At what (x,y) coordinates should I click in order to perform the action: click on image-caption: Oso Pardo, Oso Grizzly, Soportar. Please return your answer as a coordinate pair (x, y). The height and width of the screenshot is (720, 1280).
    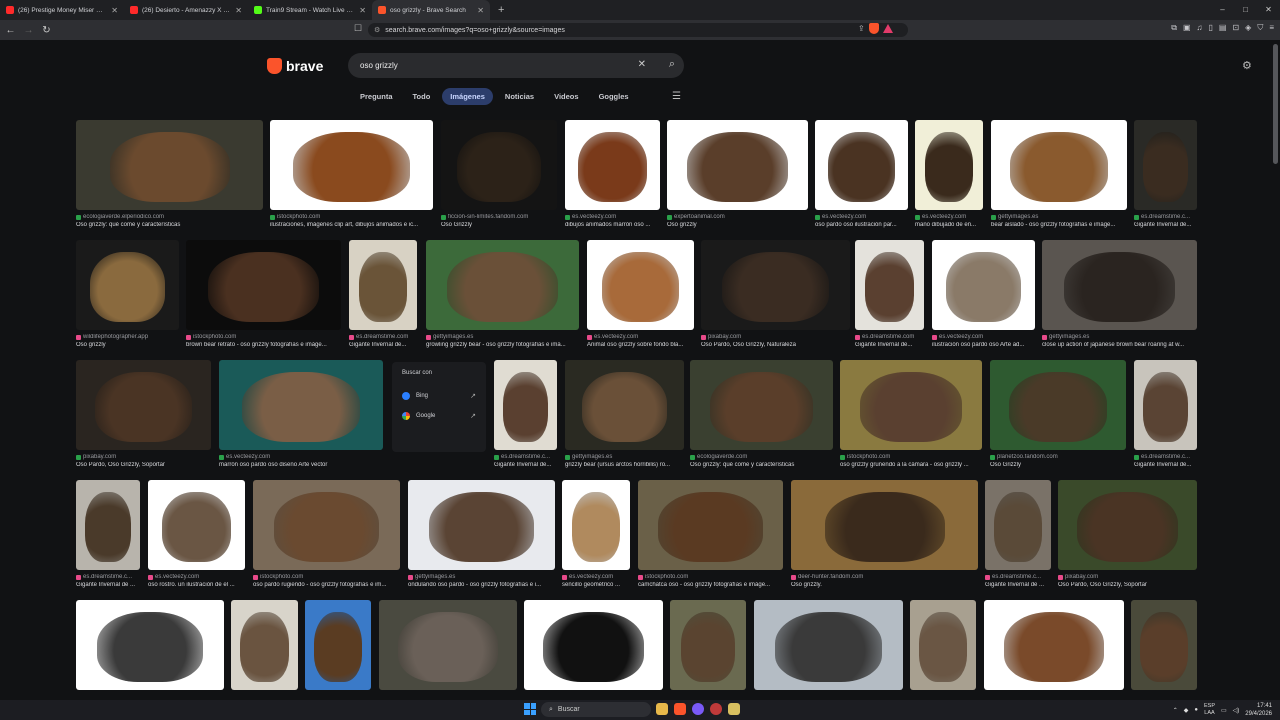
    Looking at the image, I should click on (143, 465).